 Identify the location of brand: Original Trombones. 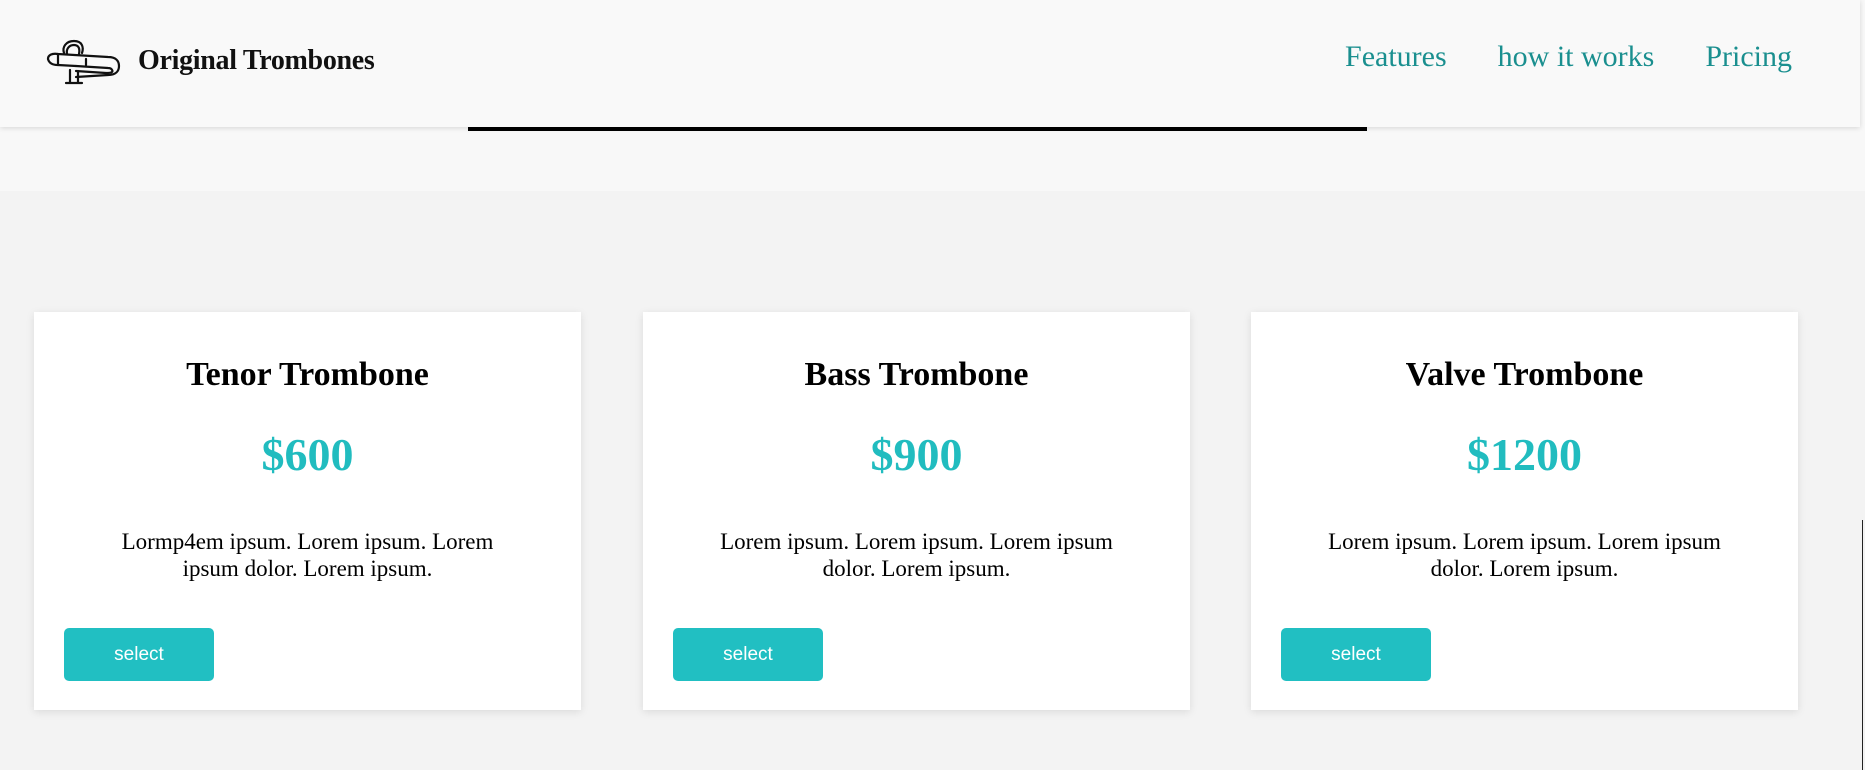
(210, 61).